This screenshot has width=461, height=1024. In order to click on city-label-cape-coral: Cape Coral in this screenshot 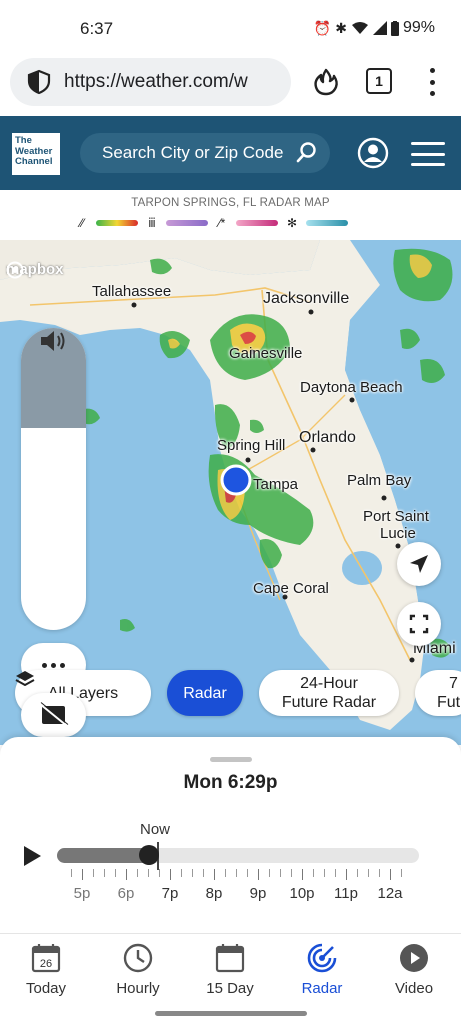, I will do `click(291, 588)`.